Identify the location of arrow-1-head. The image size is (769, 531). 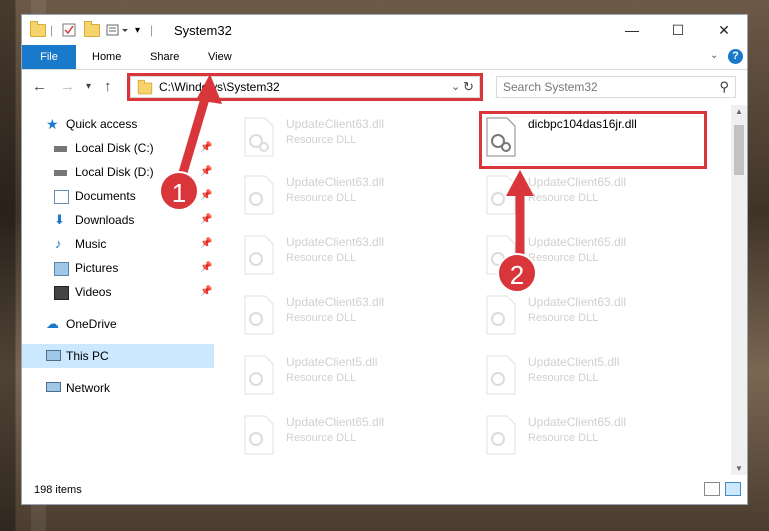
(209, 89).